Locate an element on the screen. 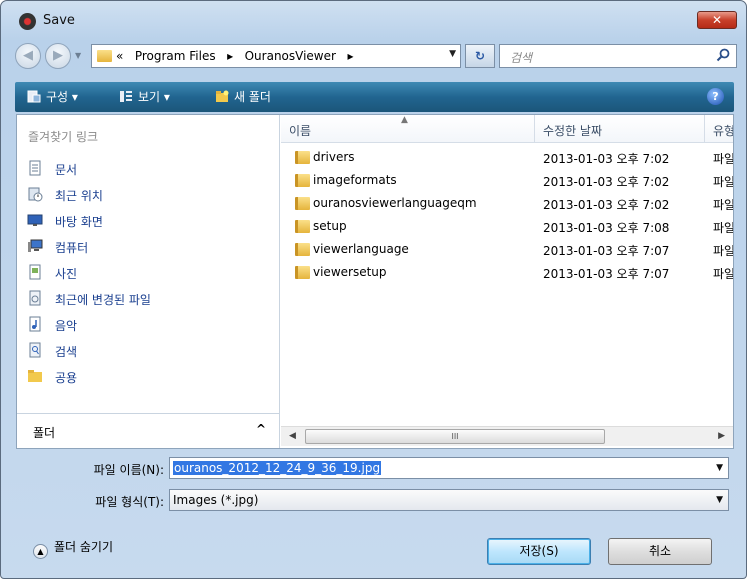  recent-places-icon is located at coordinates (35, 194).